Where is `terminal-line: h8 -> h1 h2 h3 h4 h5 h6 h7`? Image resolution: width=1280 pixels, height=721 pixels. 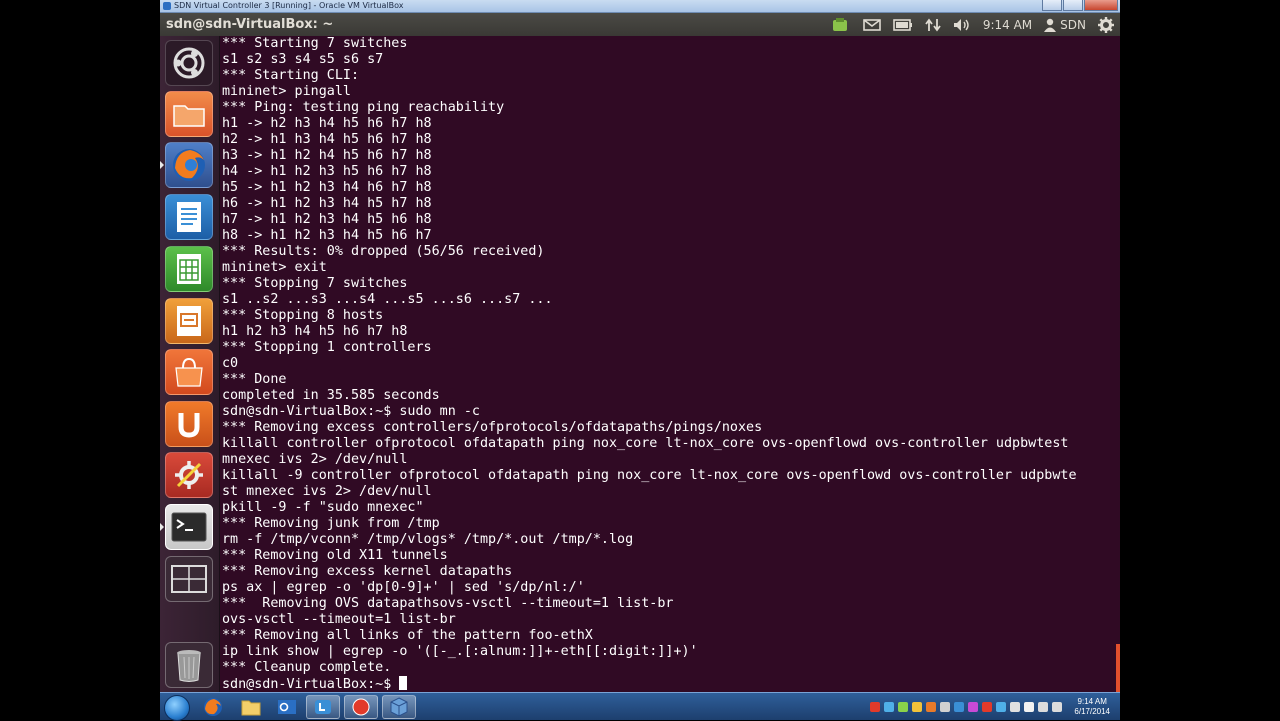
terminal-line: h8 -> h1 h2 h3 h4 h5 h6 h7 is located at coordinates (327, 235).